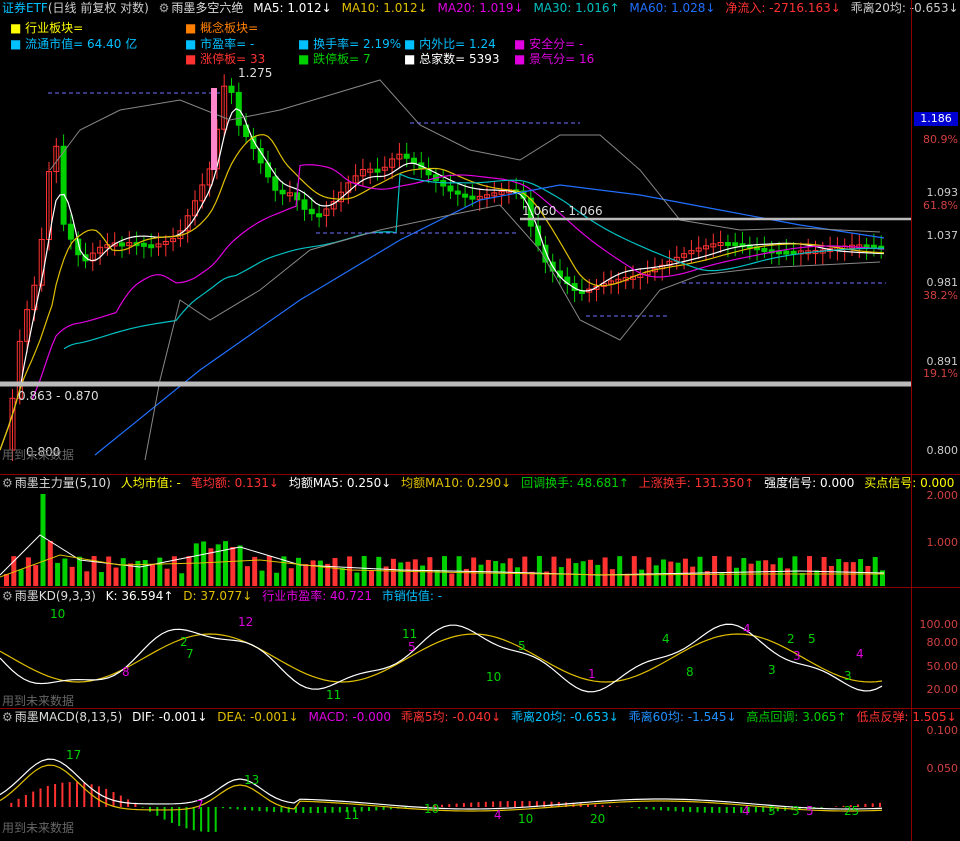  I want to click on macd-future-note: 用到未来数据, so click(38, 828).